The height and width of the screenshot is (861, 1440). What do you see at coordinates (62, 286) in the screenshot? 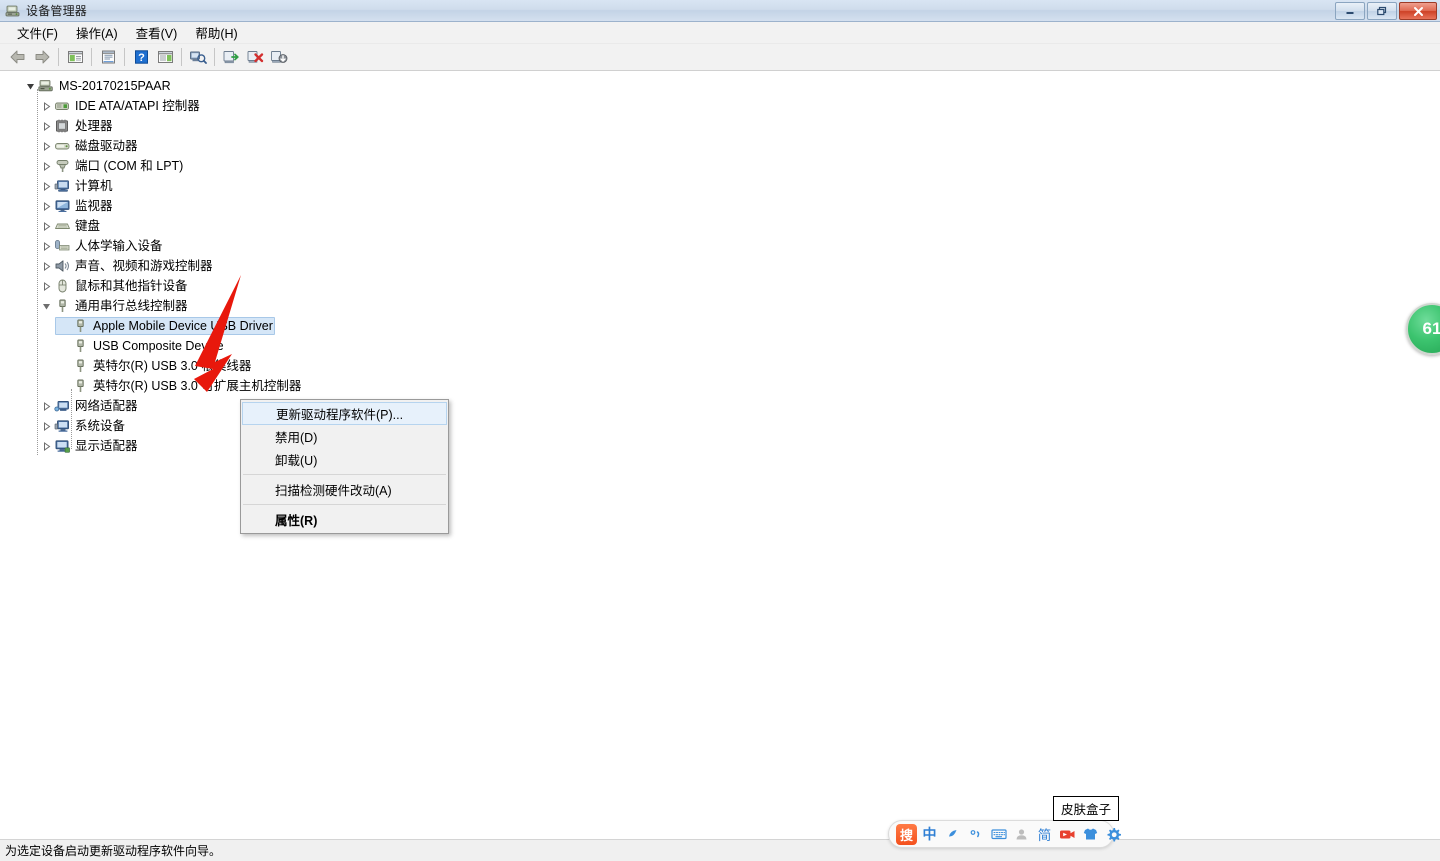
I see `mouse-icon` at bounding box center [62, 286].